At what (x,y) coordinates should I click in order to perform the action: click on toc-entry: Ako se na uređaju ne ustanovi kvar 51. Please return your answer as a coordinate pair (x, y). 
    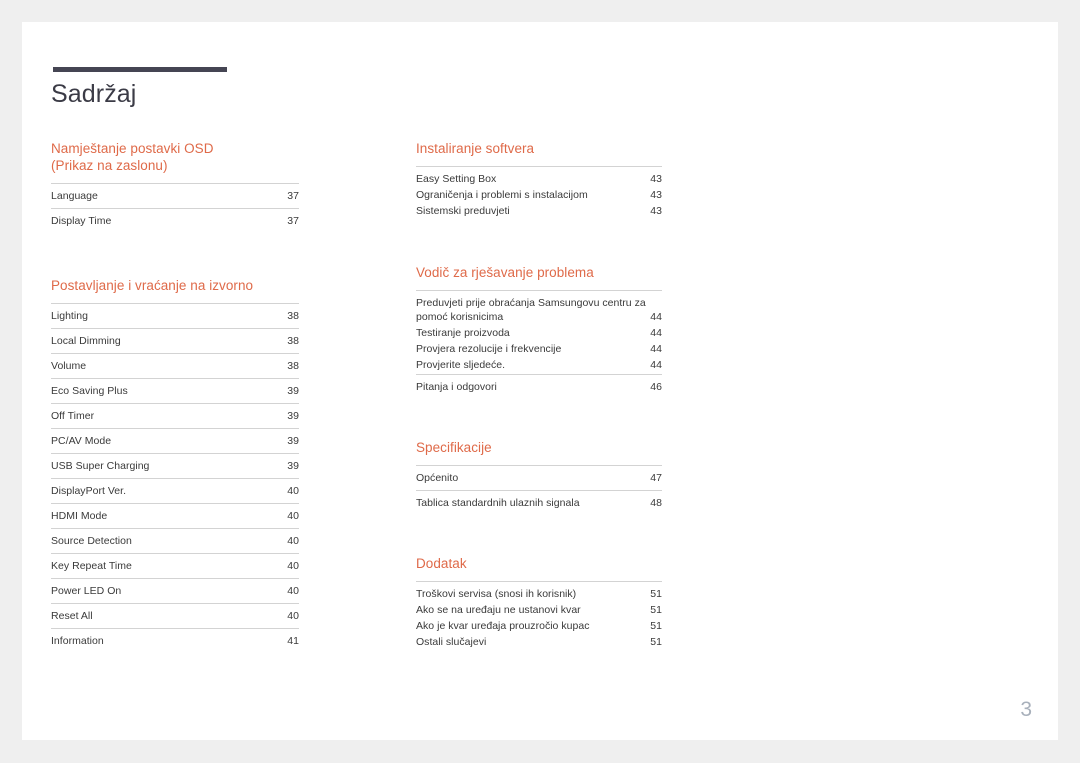
    Looking at the image, I should click on (539, 611).